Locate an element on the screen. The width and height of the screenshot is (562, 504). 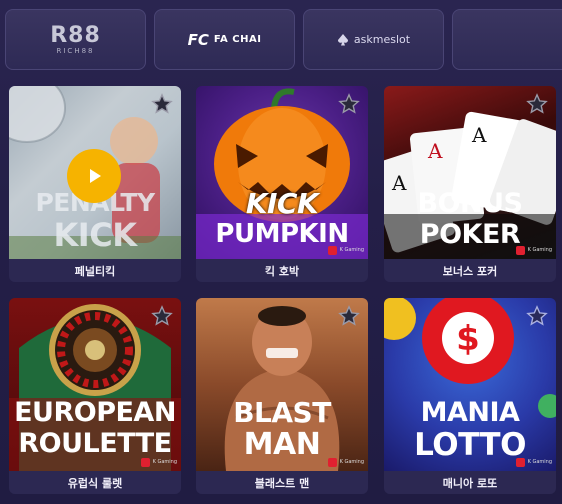
game-label: 매니아 로또 is located at coordinates (470, 483).